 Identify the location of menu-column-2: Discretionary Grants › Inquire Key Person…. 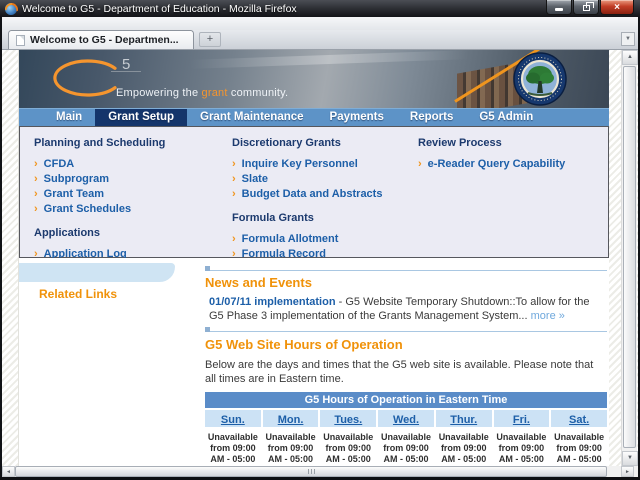
(311, 193).